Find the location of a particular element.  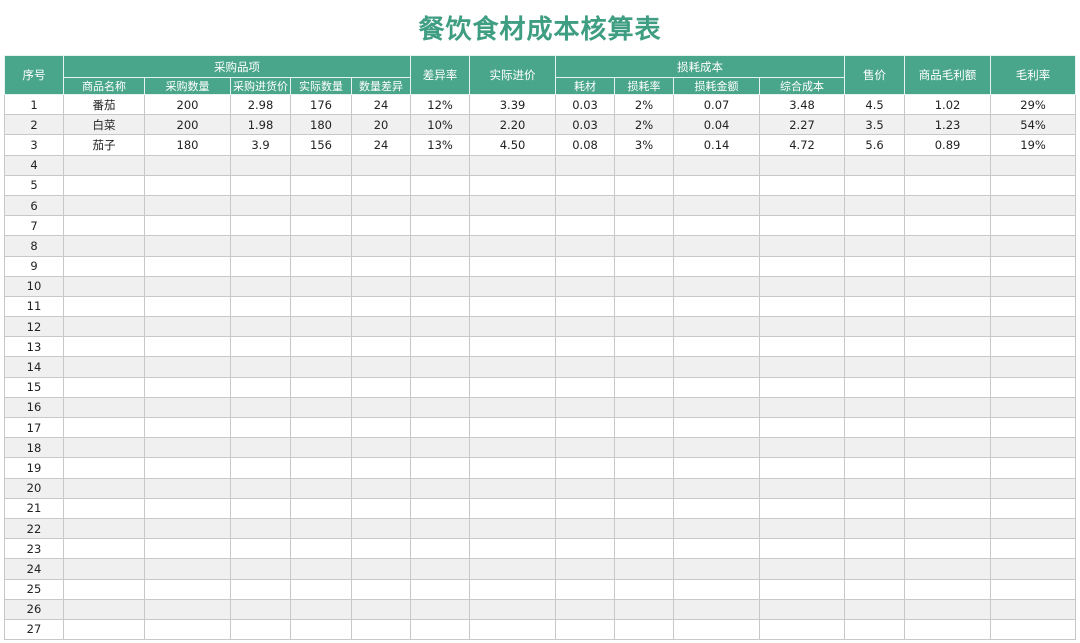

cell-qty-diff: 20 is located at coordinates (381, 125).